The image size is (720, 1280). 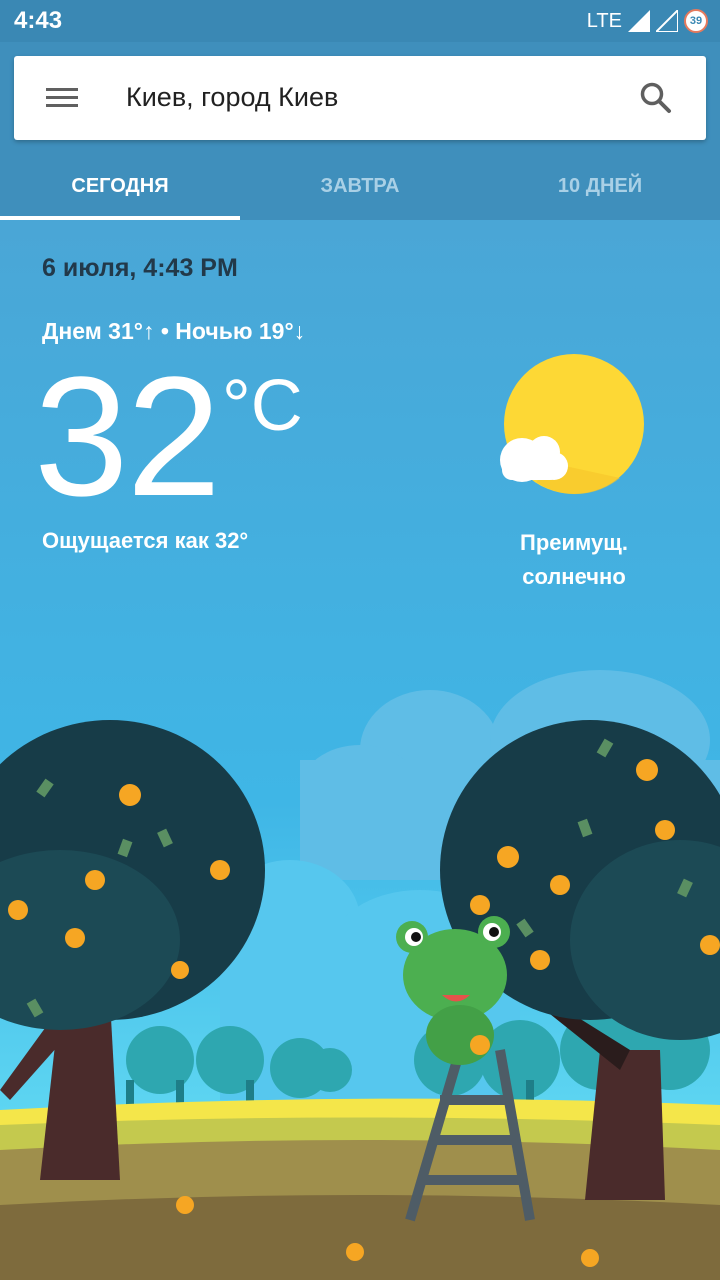 I want to click on tab-bar: СЕГОДНЯ ЗАВТРА 10 ДНЕЙ, so click(x=360, y=186).